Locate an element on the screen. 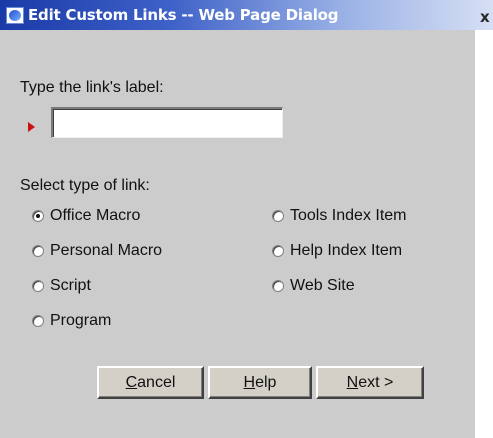 The width and height of the screenshot is (493, 438). cancel-button: Cancel is located at coordinates (150, 382).